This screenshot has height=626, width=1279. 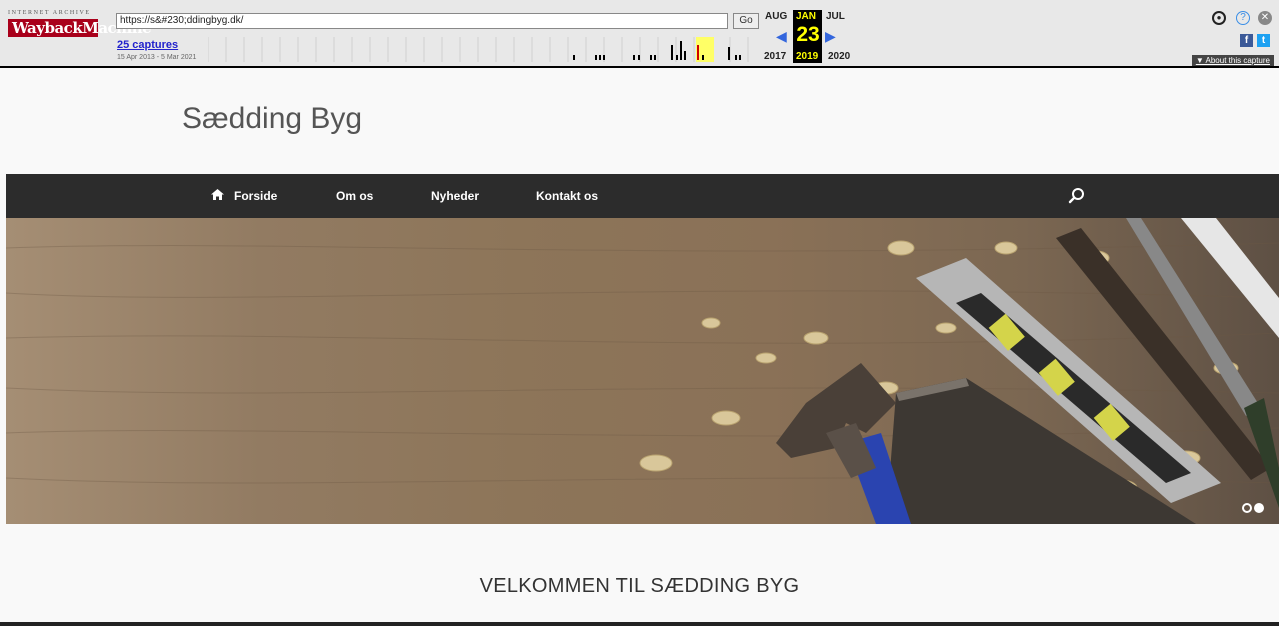 I want to click on sparkline-grid, so click(x=478, y=49).